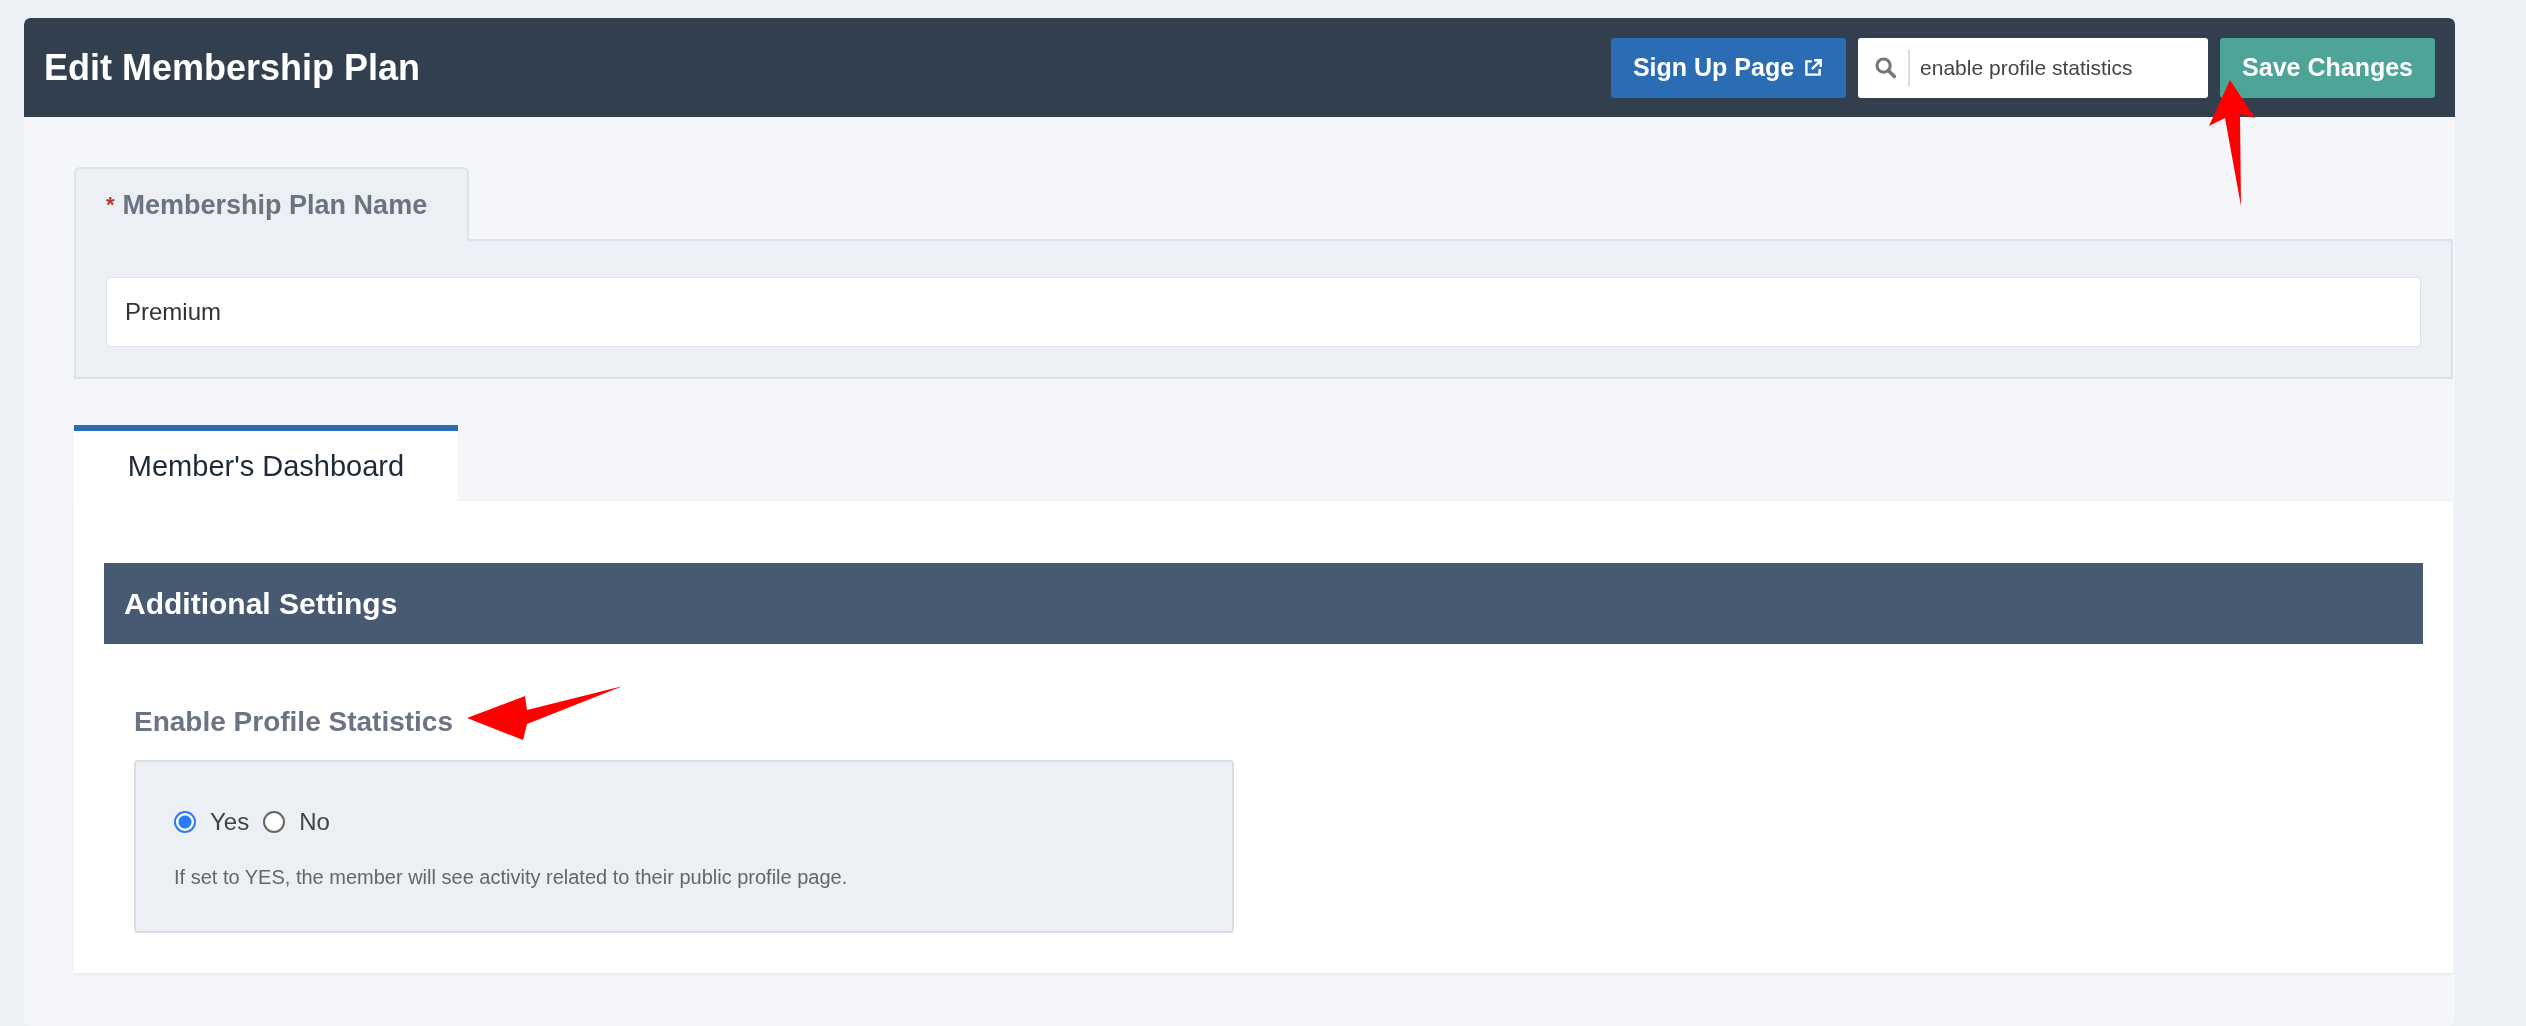  Describe the element at coordinates (110, 205) in the screenshot. I see `required-asterisk: *` at that location.